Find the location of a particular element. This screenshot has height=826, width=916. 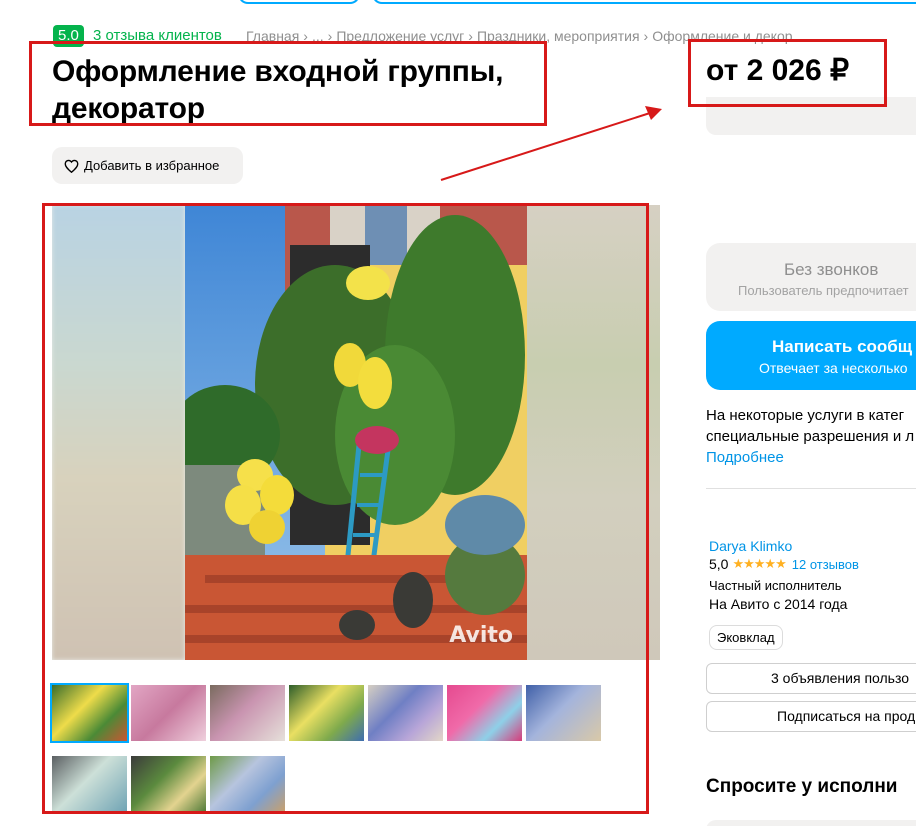

write-message-button: Написать сообщ Отвечает за несколько is located at coordinates (811, 355).